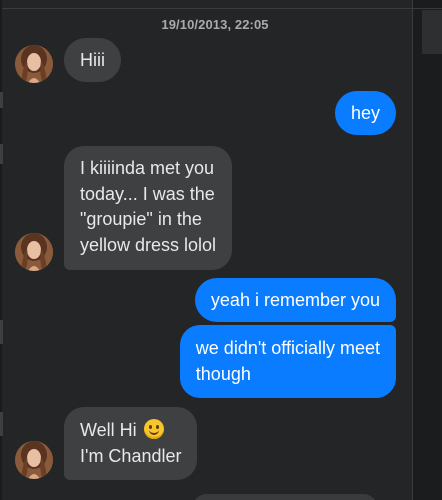 Image resolution: width=442 pixels, height=500 pixels. I want to click on message-bubble-partial, so click(285, 497).